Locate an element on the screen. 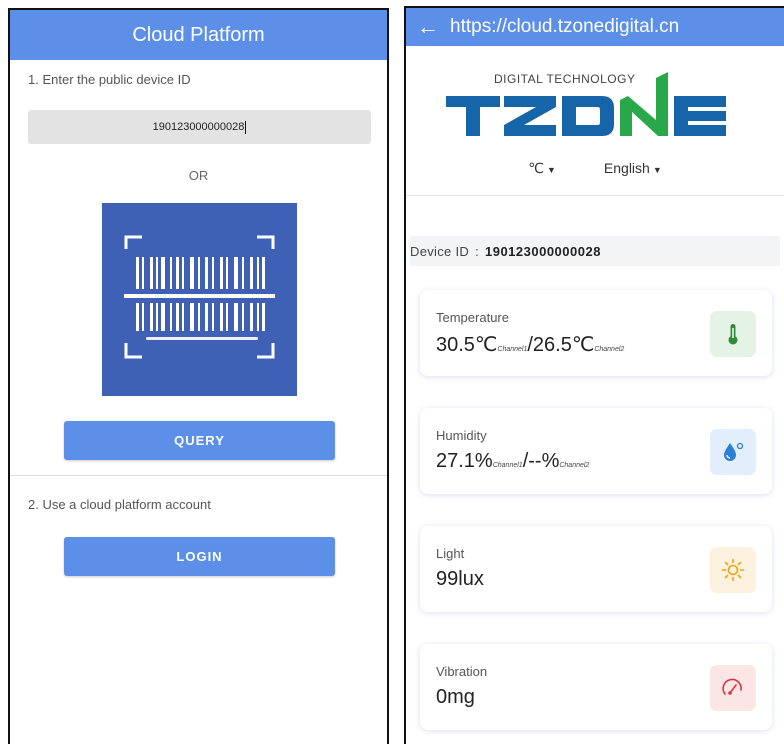 The image size is (784, 744). sun-icon is located at coordinates (733, 570).